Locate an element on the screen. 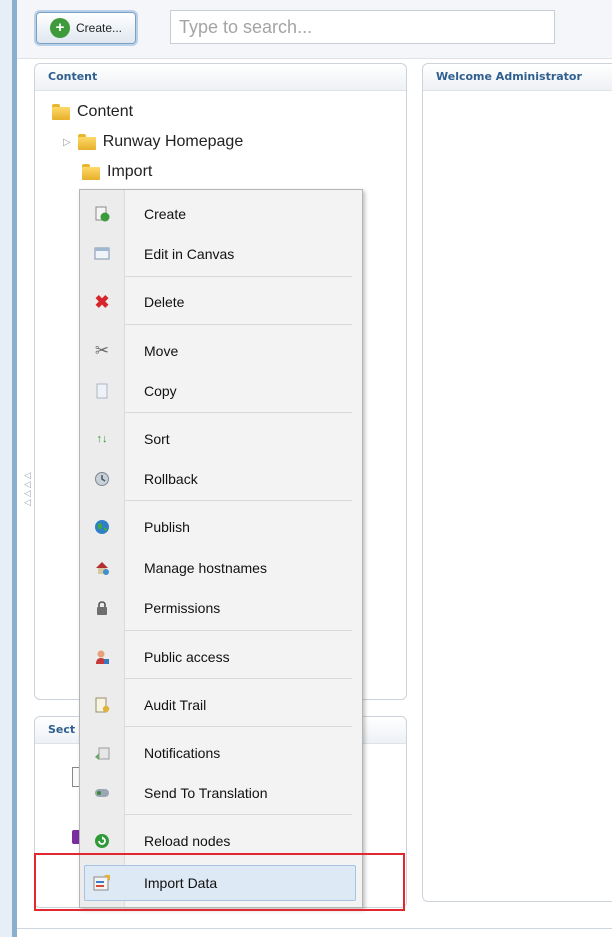 The height and width of the screenshot is (937, 612). menu-item-label: Reload nodes is located at coordinates (187, 841).